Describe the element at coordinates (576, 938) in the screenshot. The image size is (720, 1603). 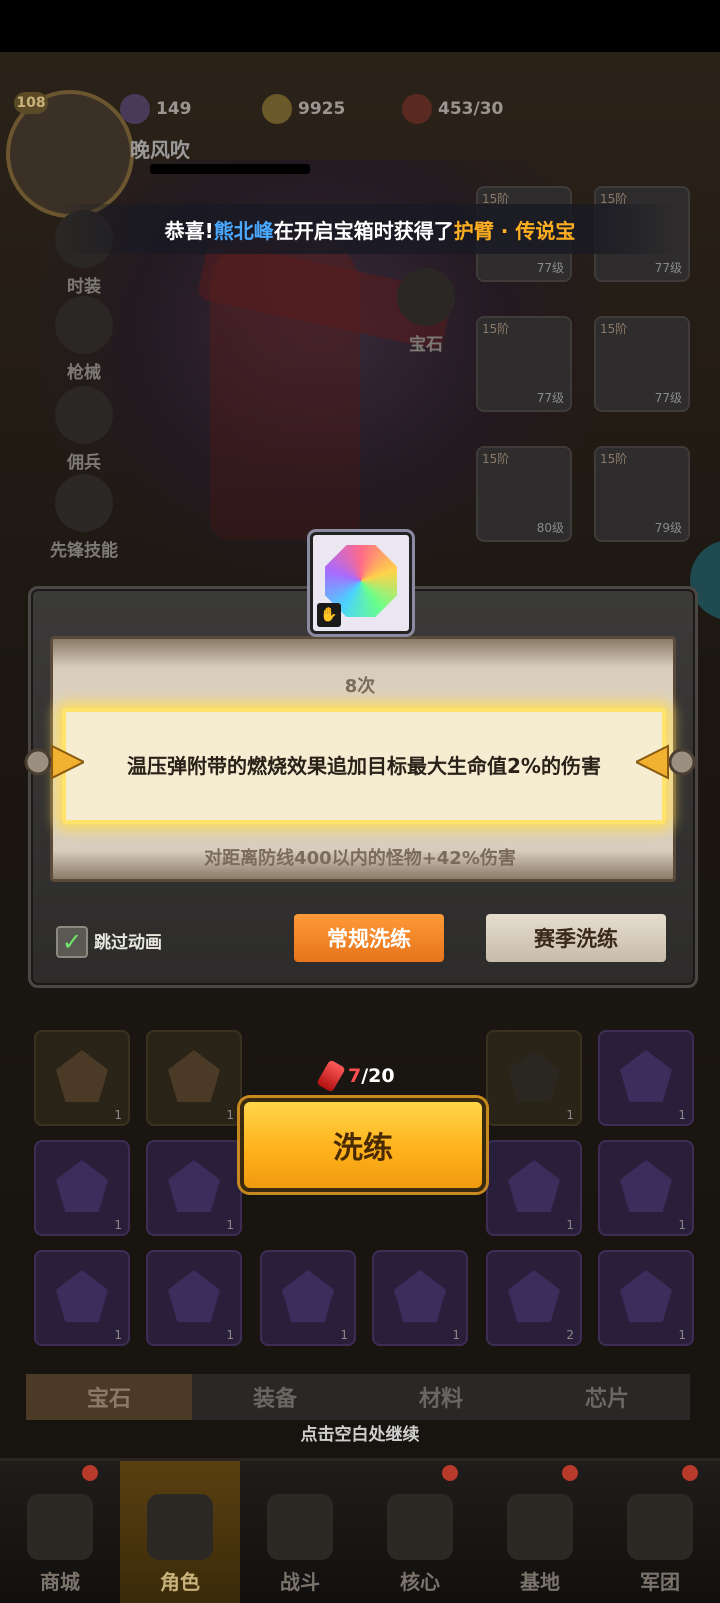
I see `tab-season-refine: 赛季洗练` at that location.